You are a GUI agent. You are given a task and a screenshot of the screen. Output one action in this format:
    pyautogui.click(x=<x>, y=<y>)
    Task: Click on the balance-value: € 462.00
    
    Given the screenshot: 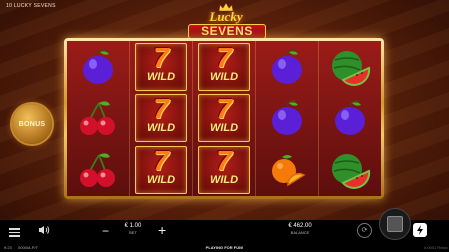 What is the action you would take?
    pyautogui.click(x=300, y=226)
    